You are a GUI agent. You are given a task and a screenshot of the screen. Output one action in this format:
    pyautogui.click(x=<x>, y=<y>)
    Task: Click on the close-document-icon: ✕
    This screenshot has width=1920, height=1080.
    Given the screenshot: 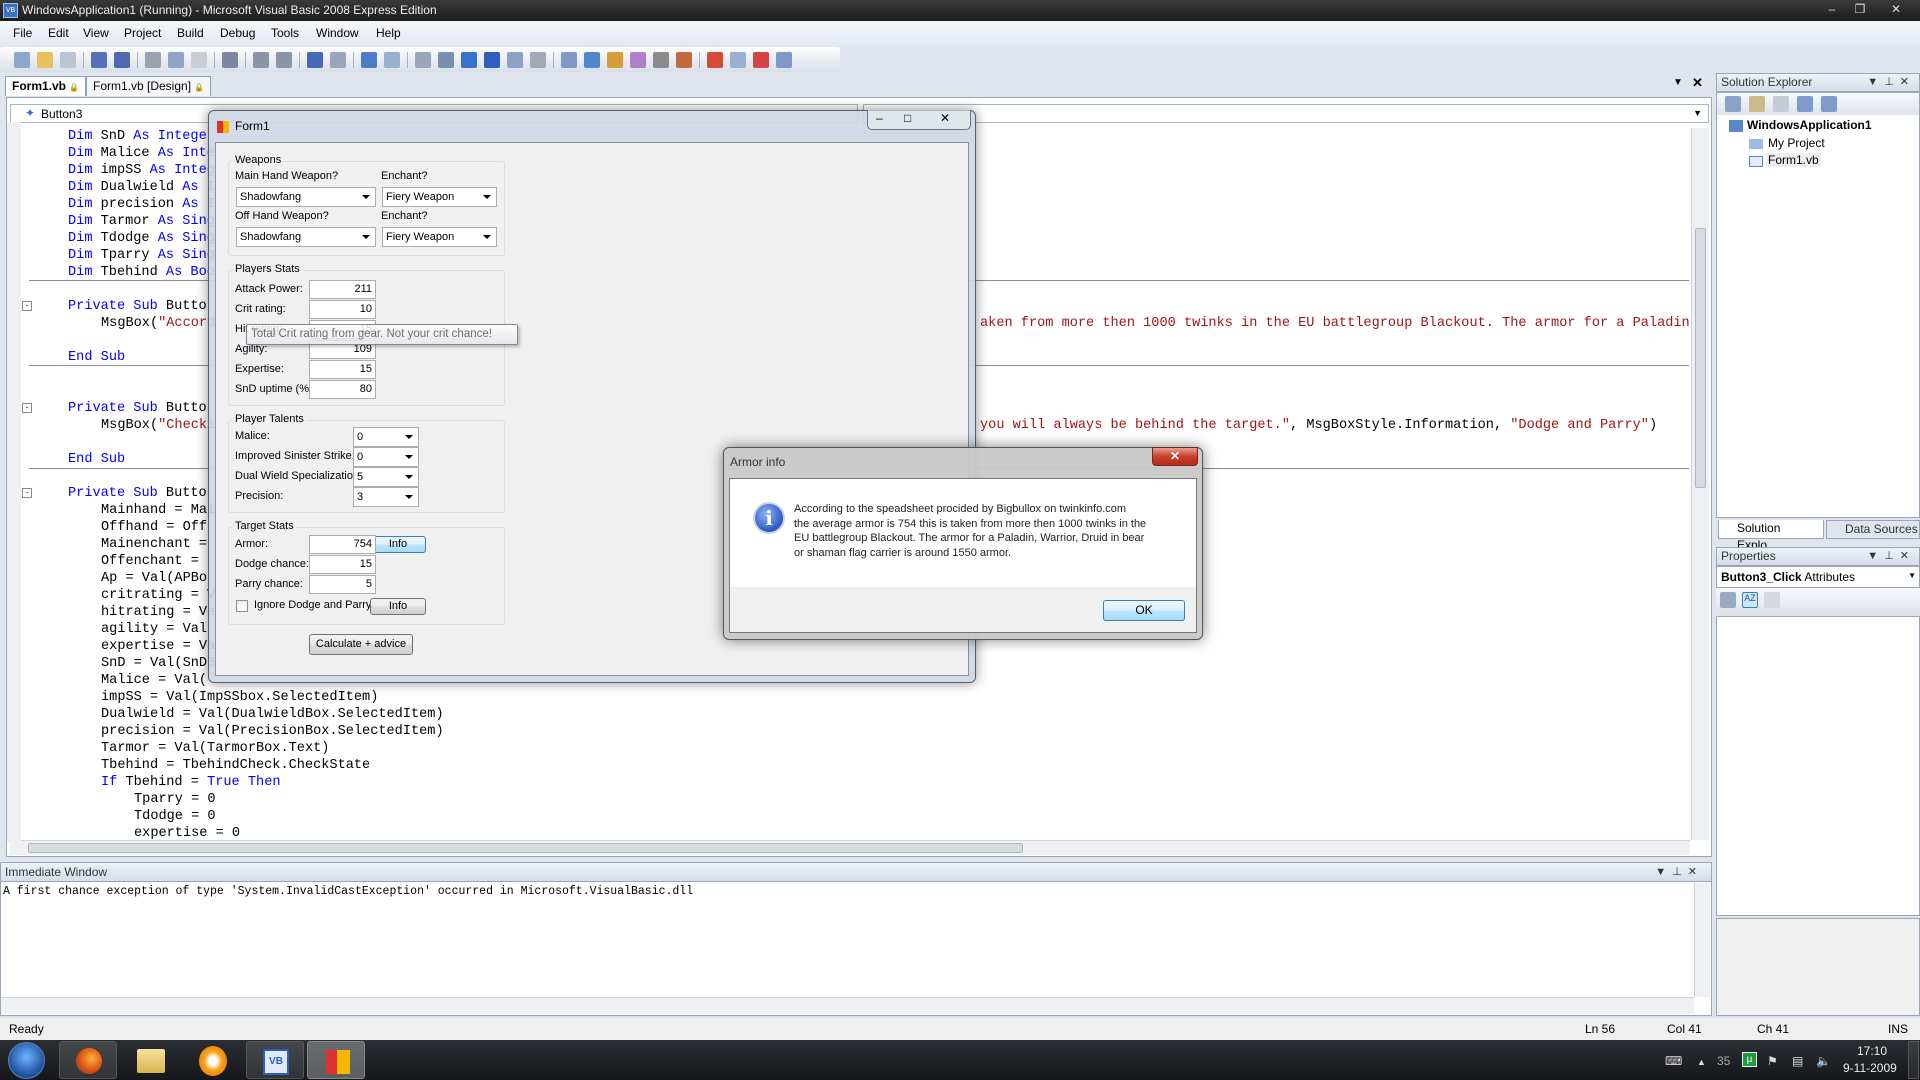 What is the action you would take?
    pyautogui.click(x=1697, y=83)
    